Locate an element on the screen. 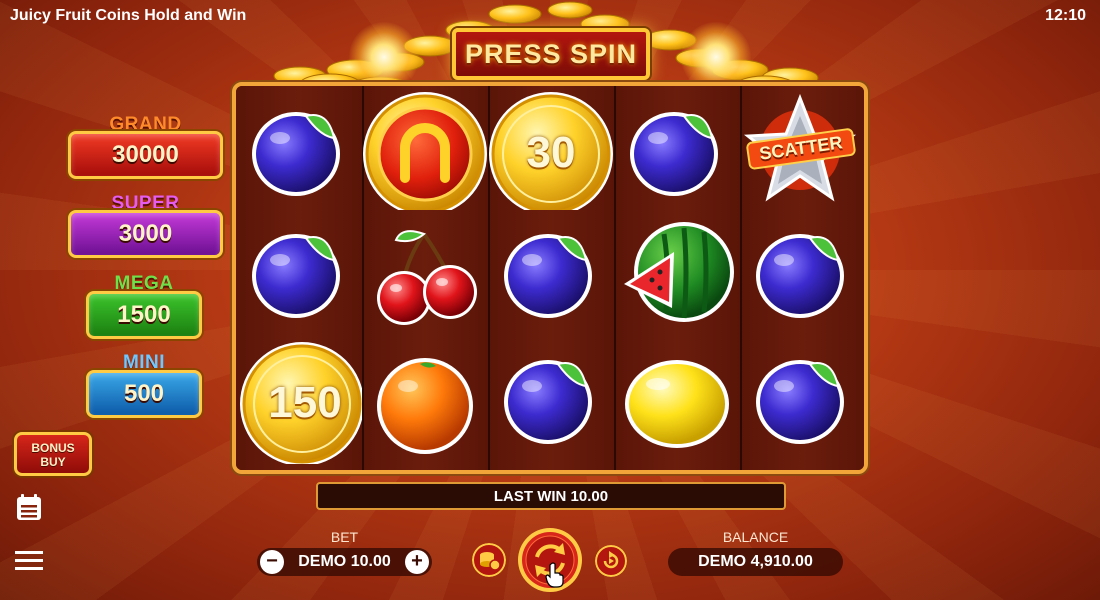 The height and width of the screenshot is (600, 1100). lemon-icon is located at coordinates (677, 404).